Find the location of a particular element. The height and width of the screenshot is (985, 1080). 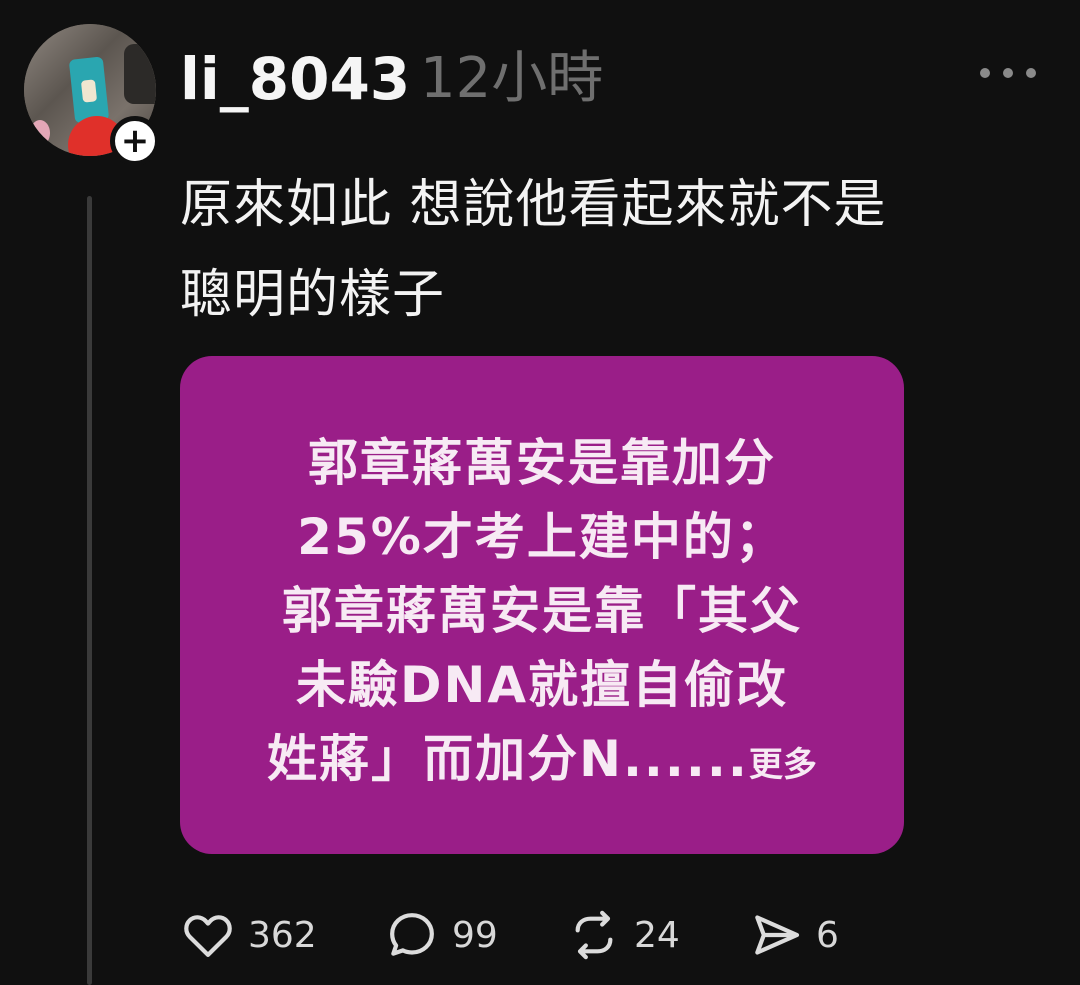

like-button: 362 is located at coordinates (248, 935).